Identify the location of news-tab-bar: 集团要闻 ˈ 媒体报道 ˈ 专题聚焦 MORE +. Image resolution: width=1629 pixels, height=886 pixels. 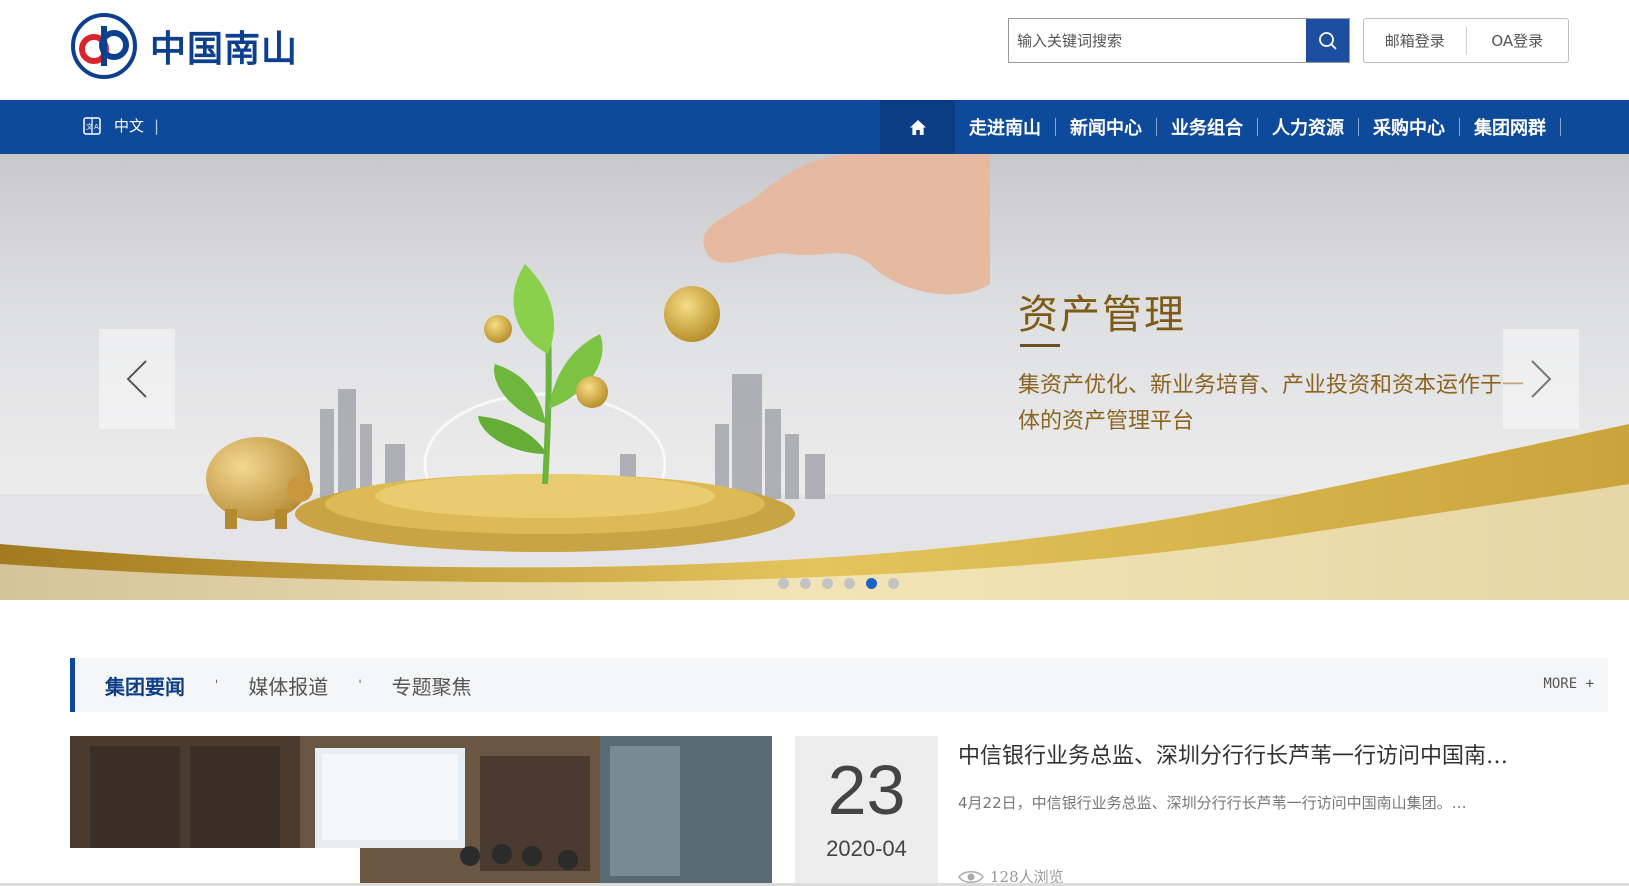
(839, 685).